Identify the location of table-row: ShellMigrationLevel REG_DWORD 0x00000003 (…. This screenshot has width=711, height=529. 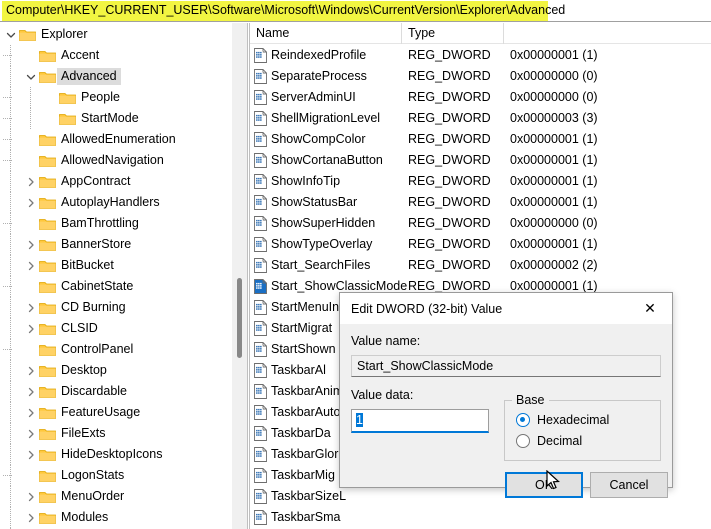
(480, 118).